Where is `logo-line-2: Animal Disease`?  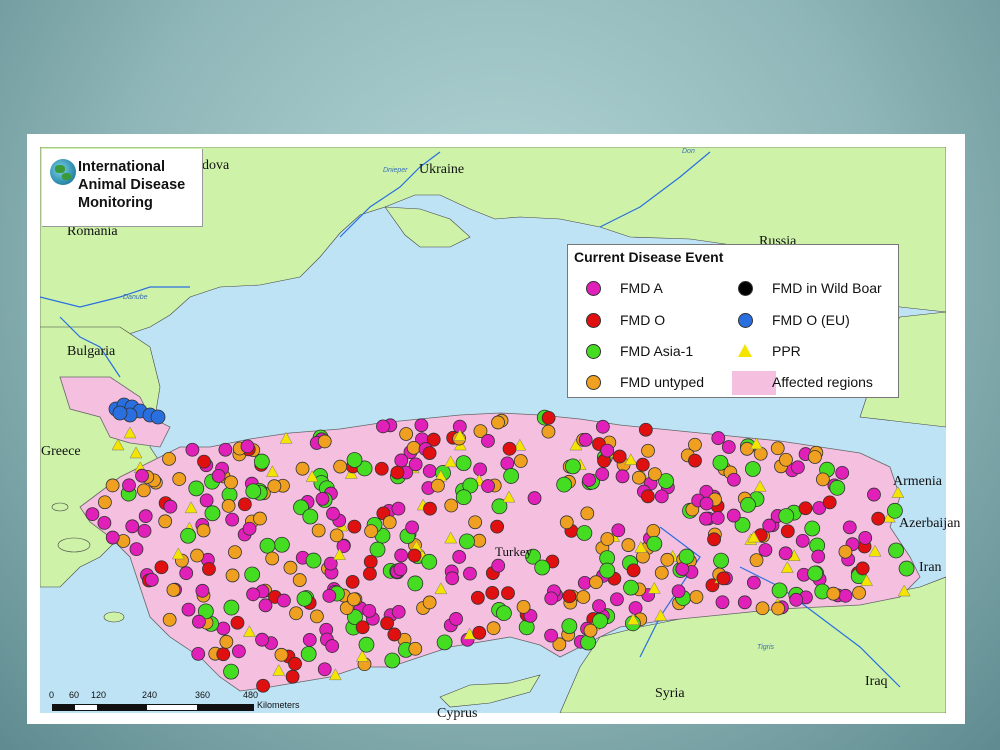 logo-line-2: Animal Disease is located at coordinates (132, 185).